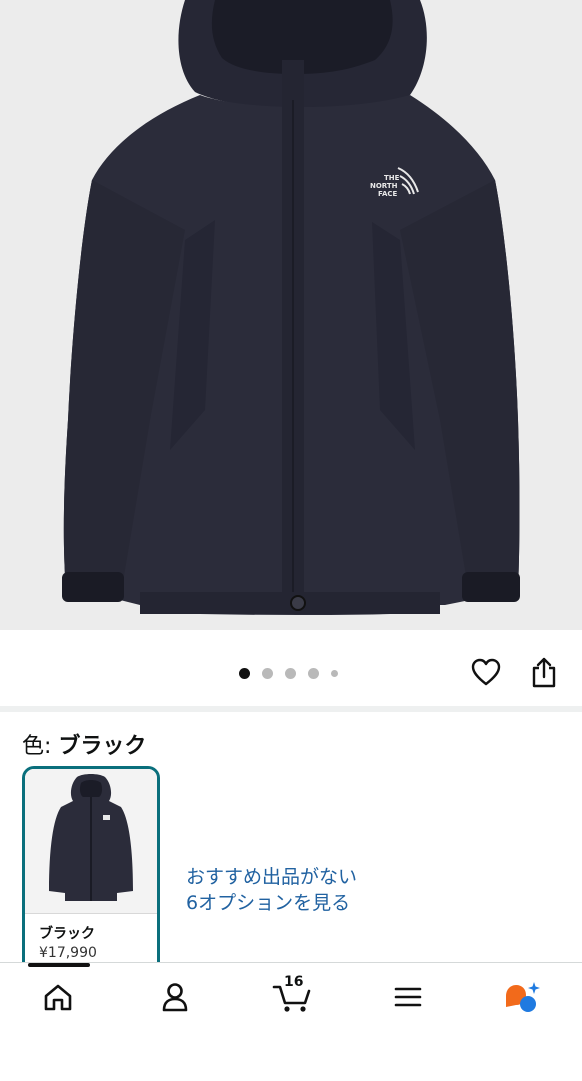  I want to click on wishlist-button, so click(486, 672).